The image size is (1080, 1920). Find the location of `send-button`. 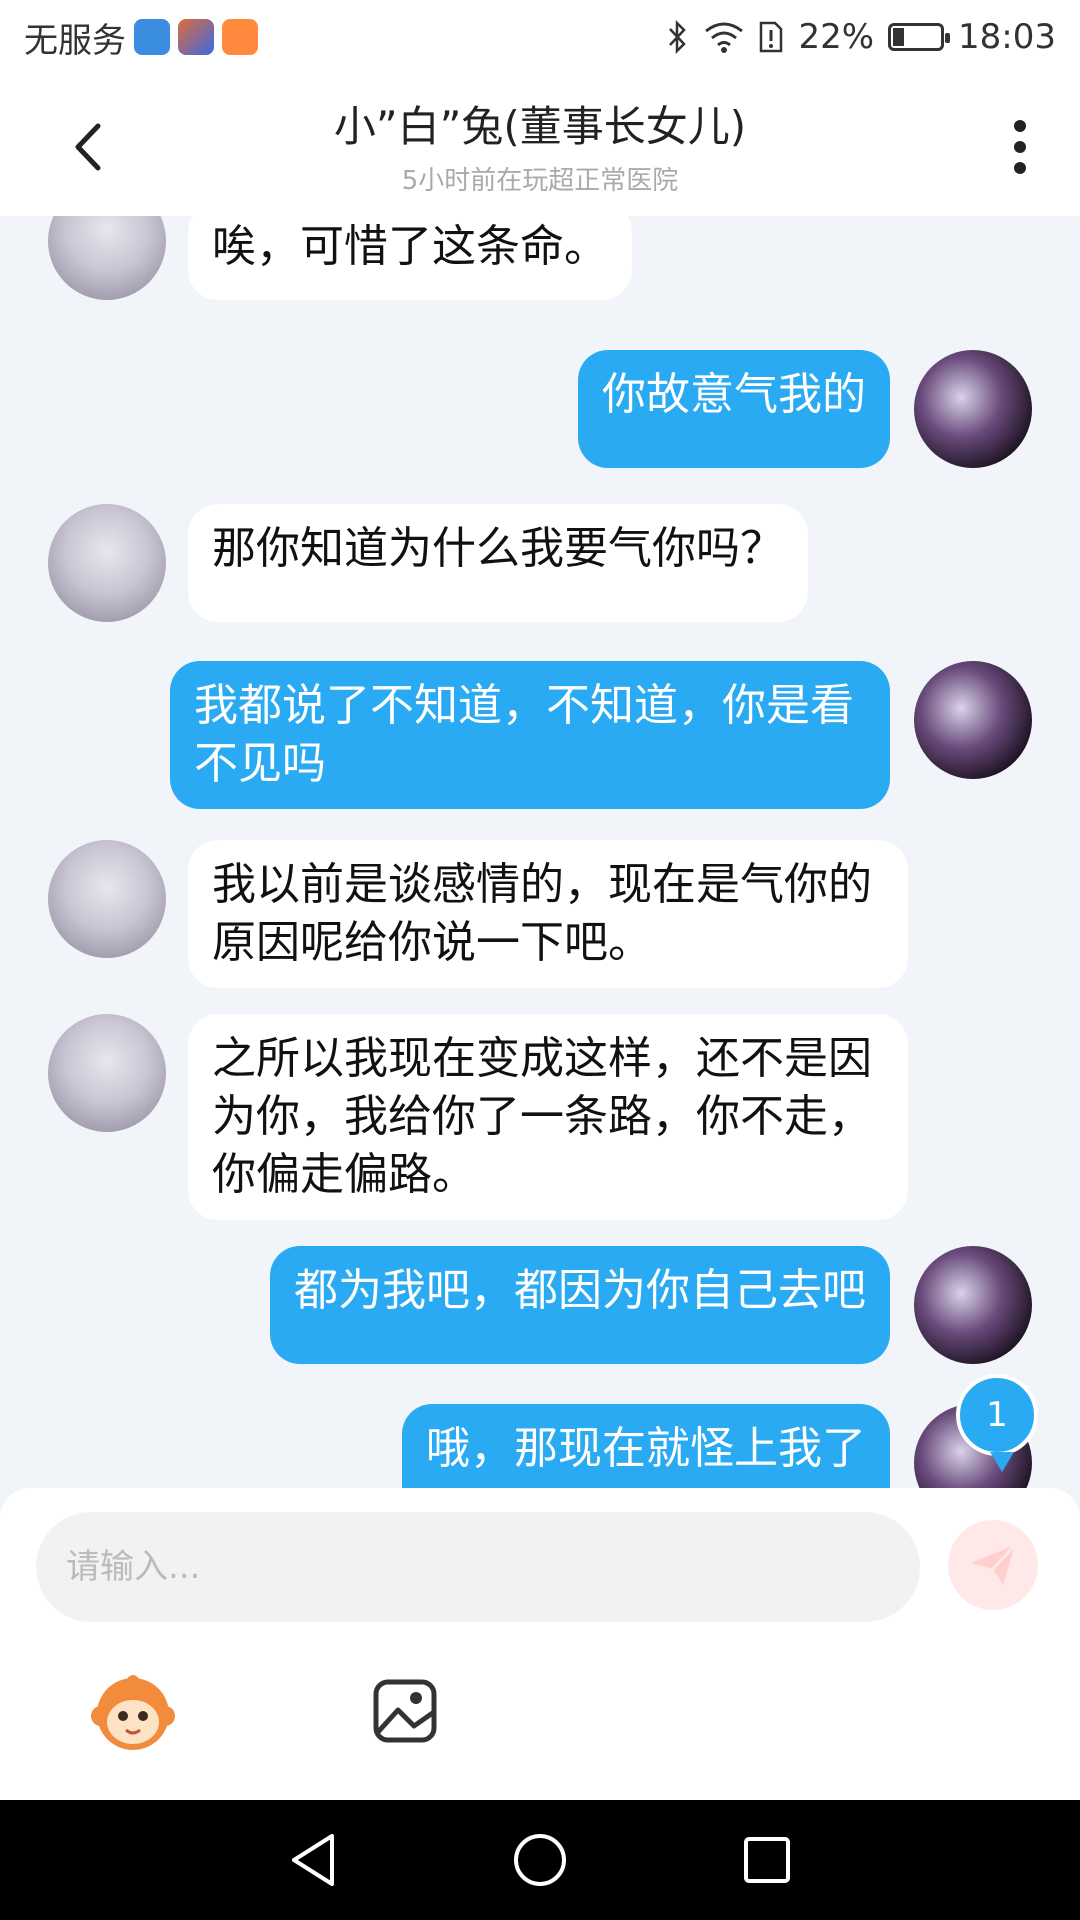

send-button is located at coordinates (993, 1565).